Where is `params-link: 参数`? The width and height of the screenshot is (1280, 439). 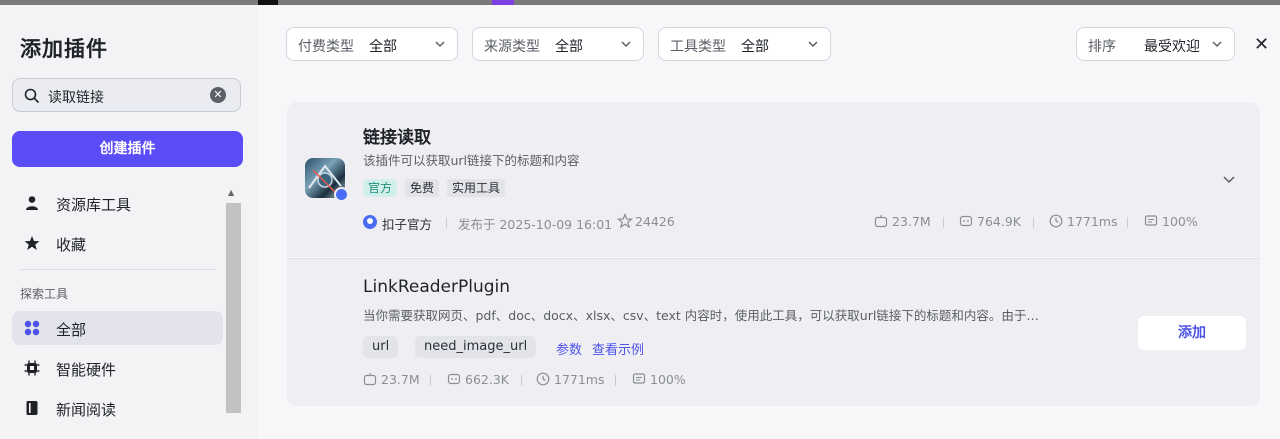
params-link: 参数 is located at coordinates (569, 348).